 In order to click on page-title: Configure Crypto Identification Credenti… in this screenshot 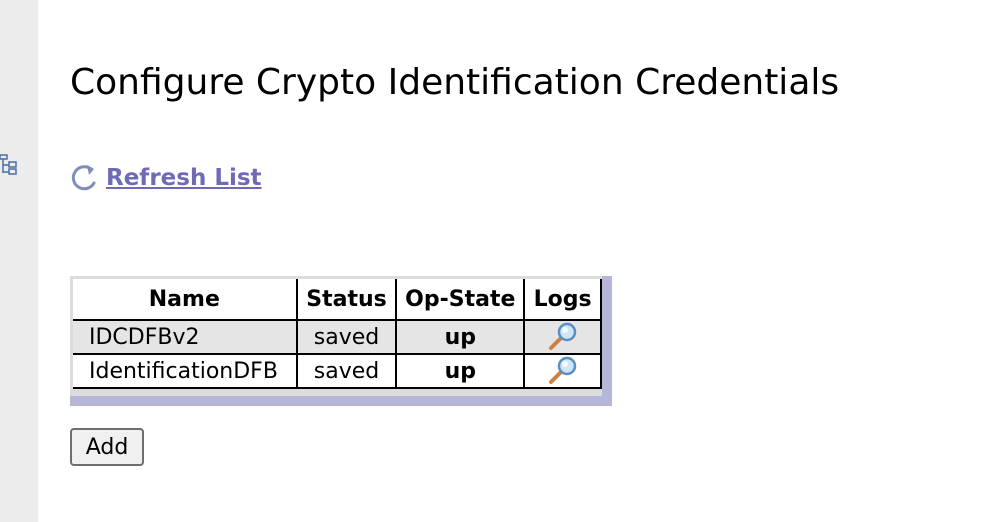, I will do `click(455, 82)`.